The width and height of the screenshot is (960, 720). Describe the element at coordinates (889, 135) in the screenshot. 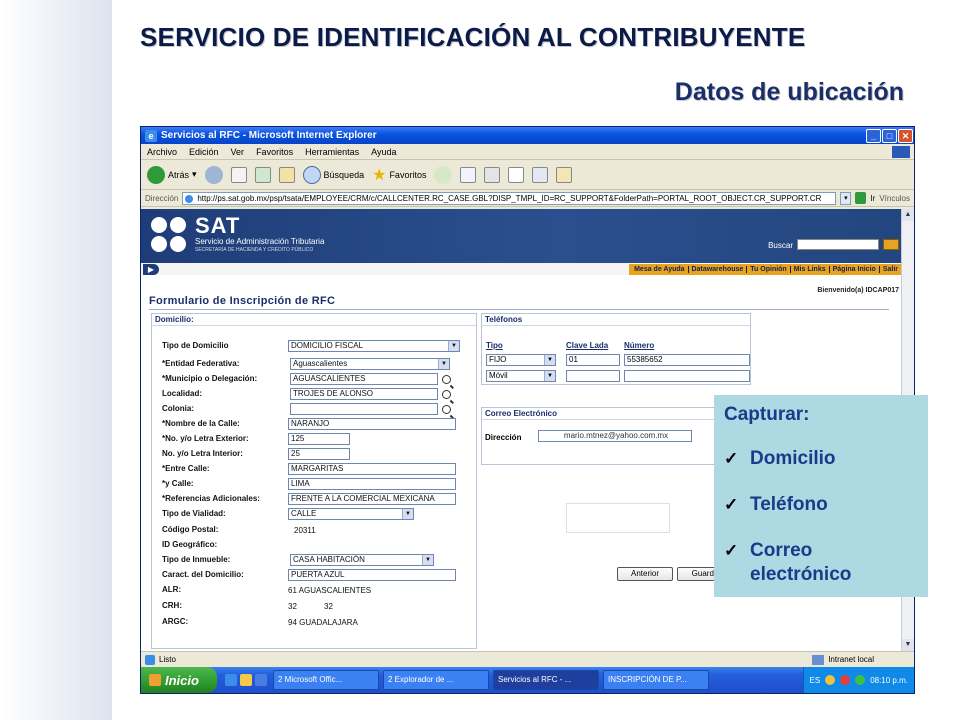

I see `maximize-icon: □` at that location.